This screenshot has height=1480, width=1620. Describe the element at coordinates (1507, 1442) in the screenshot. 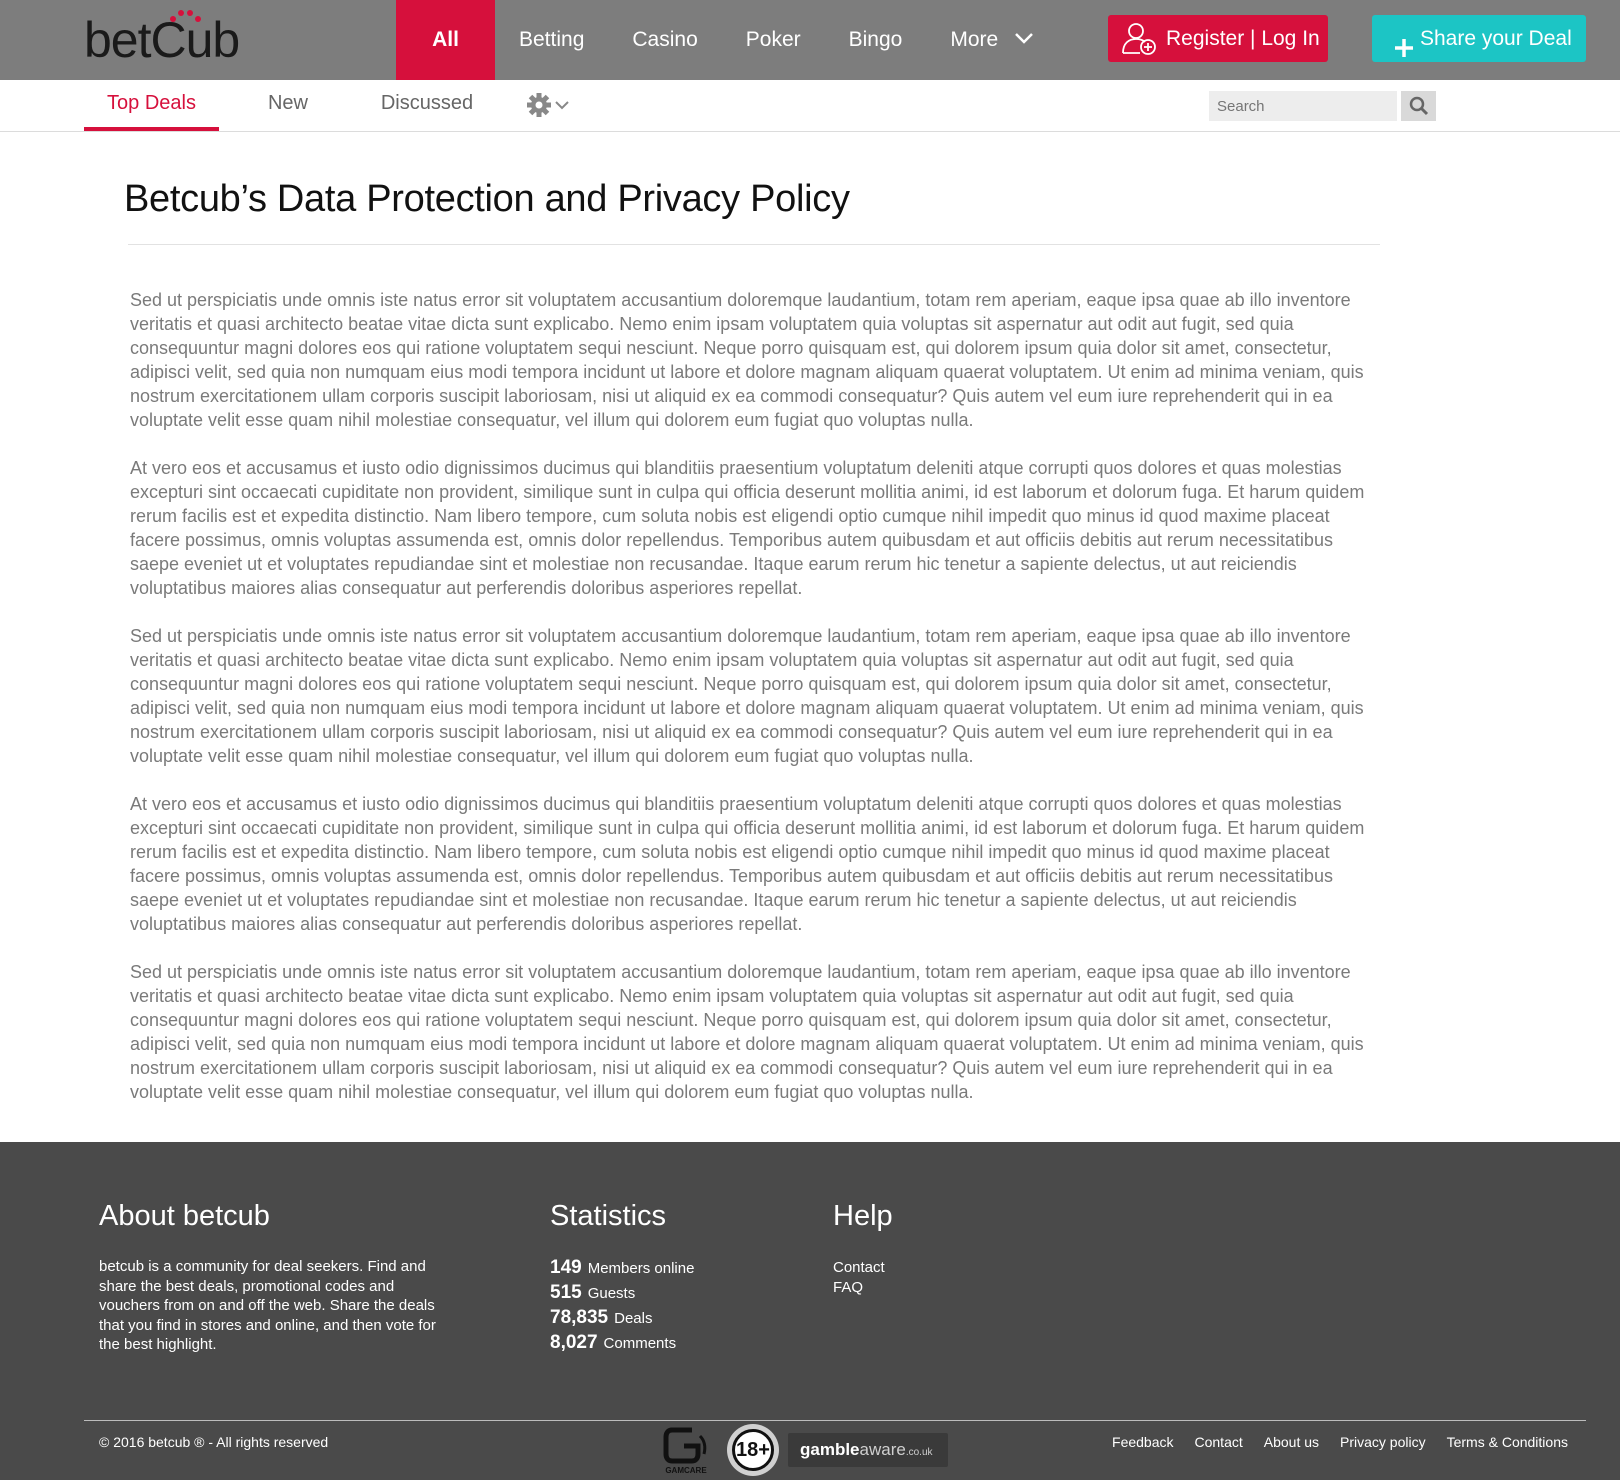

I see `footer-terms-link: Terms & Conditions` at that location.